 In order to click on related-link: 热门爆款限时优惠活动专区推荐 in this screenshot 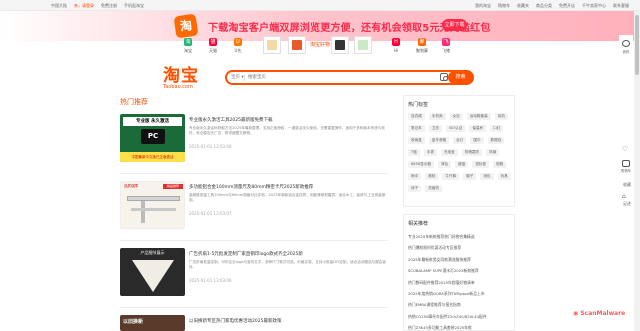, I will do `click(461, 247)`.